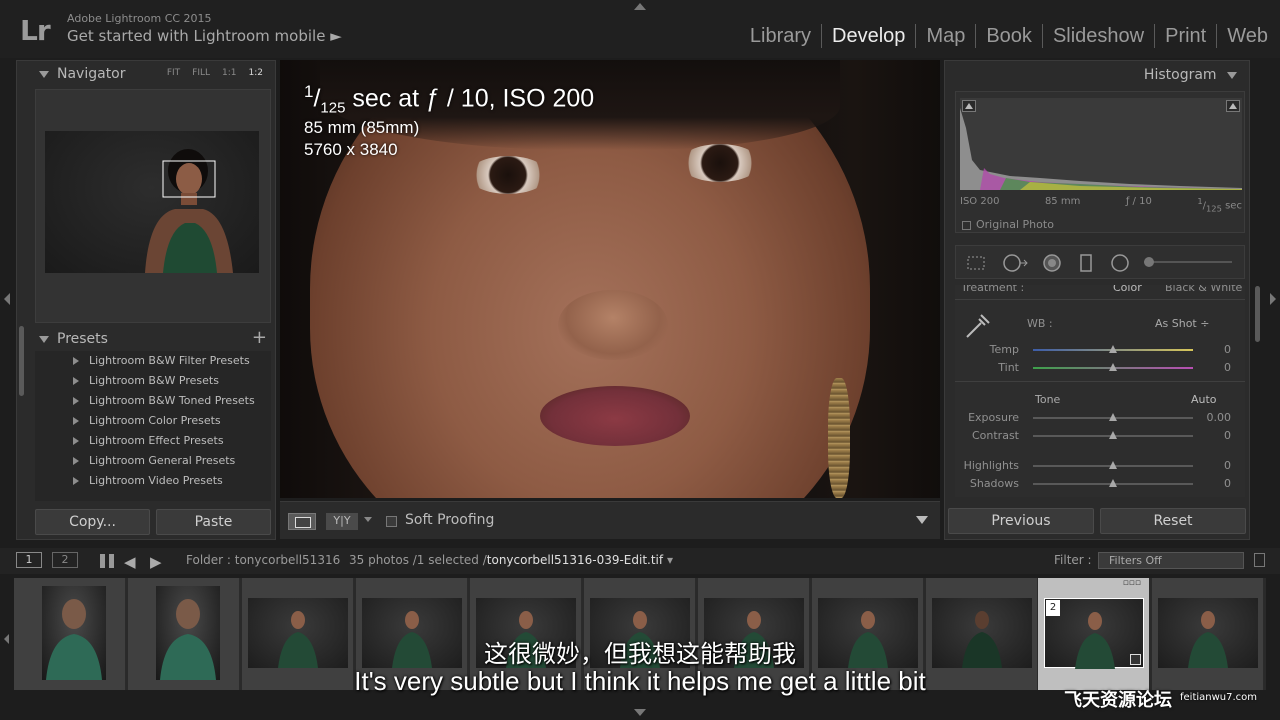  Describe the element at coordinates (922, 520) in the screenshot. I see `toolbar-options-dropdown-icon` at that location.